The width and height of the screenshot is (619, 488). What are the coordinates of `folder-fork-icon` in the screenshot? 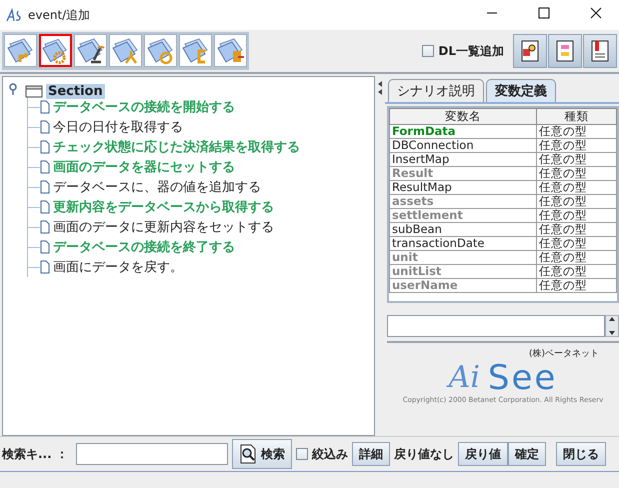 It's located at (125, 50).